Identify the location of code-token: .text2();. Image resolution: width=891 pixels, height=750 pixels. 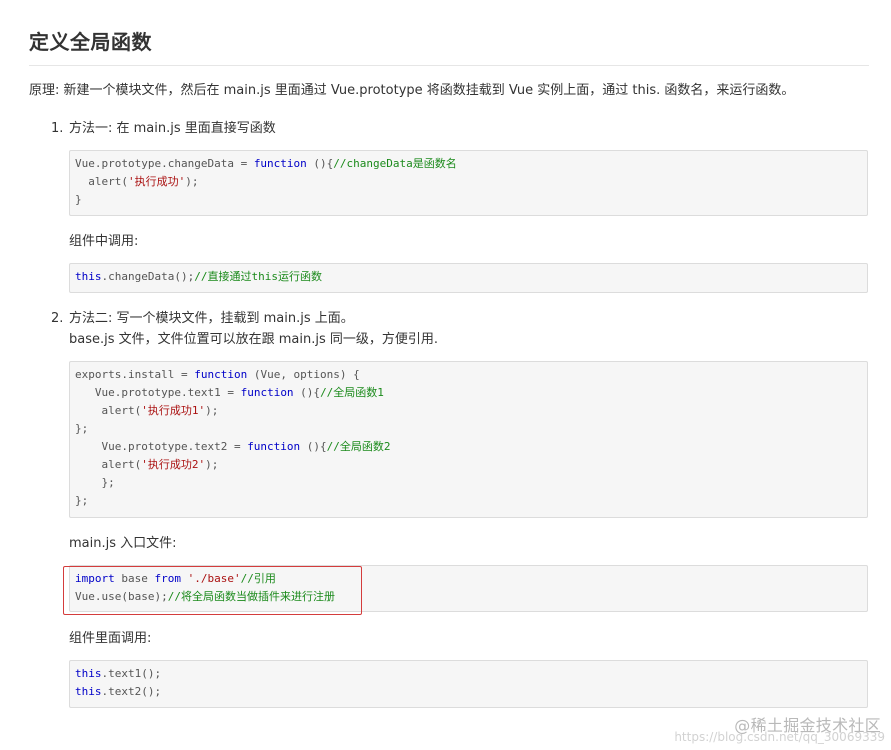
(131, 691).